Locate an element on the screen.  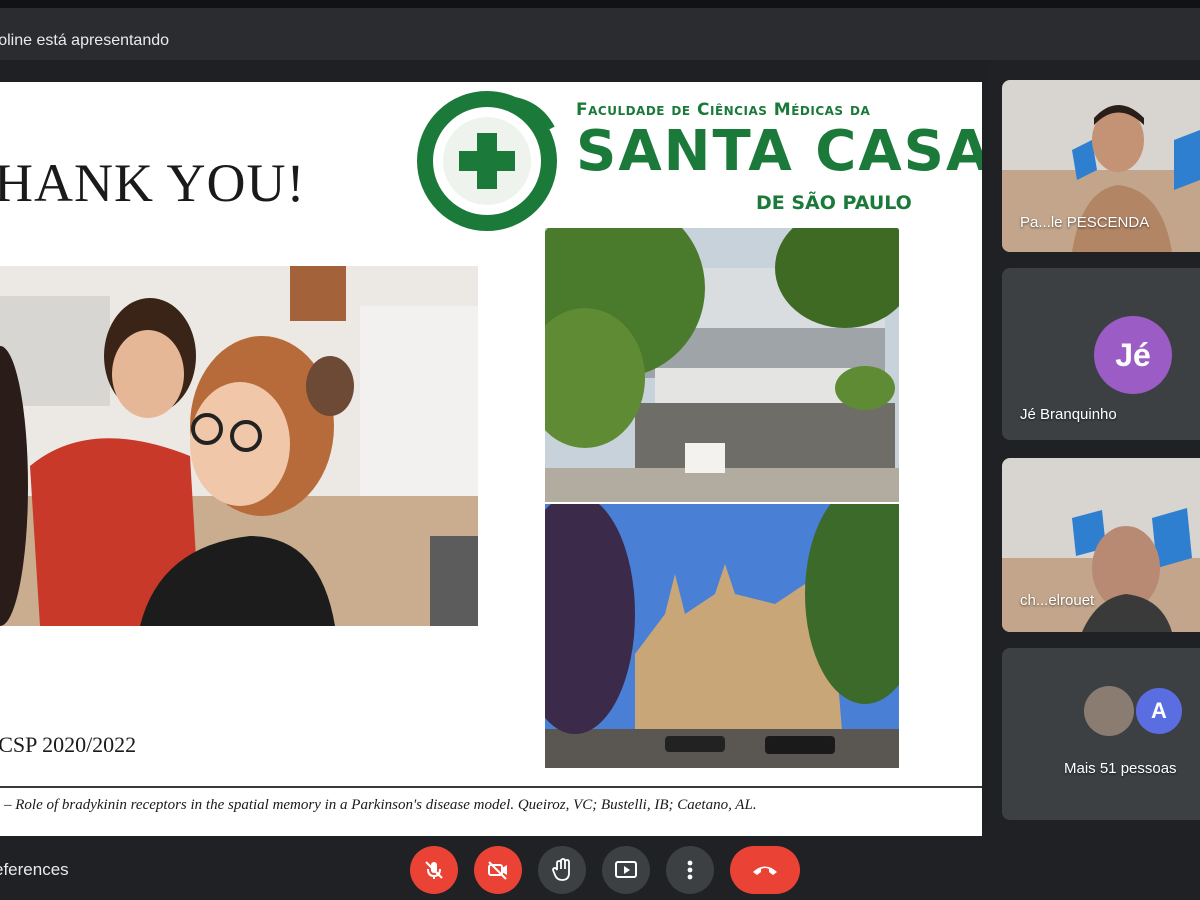
present-screen-button is located at coordinates (626, 870).